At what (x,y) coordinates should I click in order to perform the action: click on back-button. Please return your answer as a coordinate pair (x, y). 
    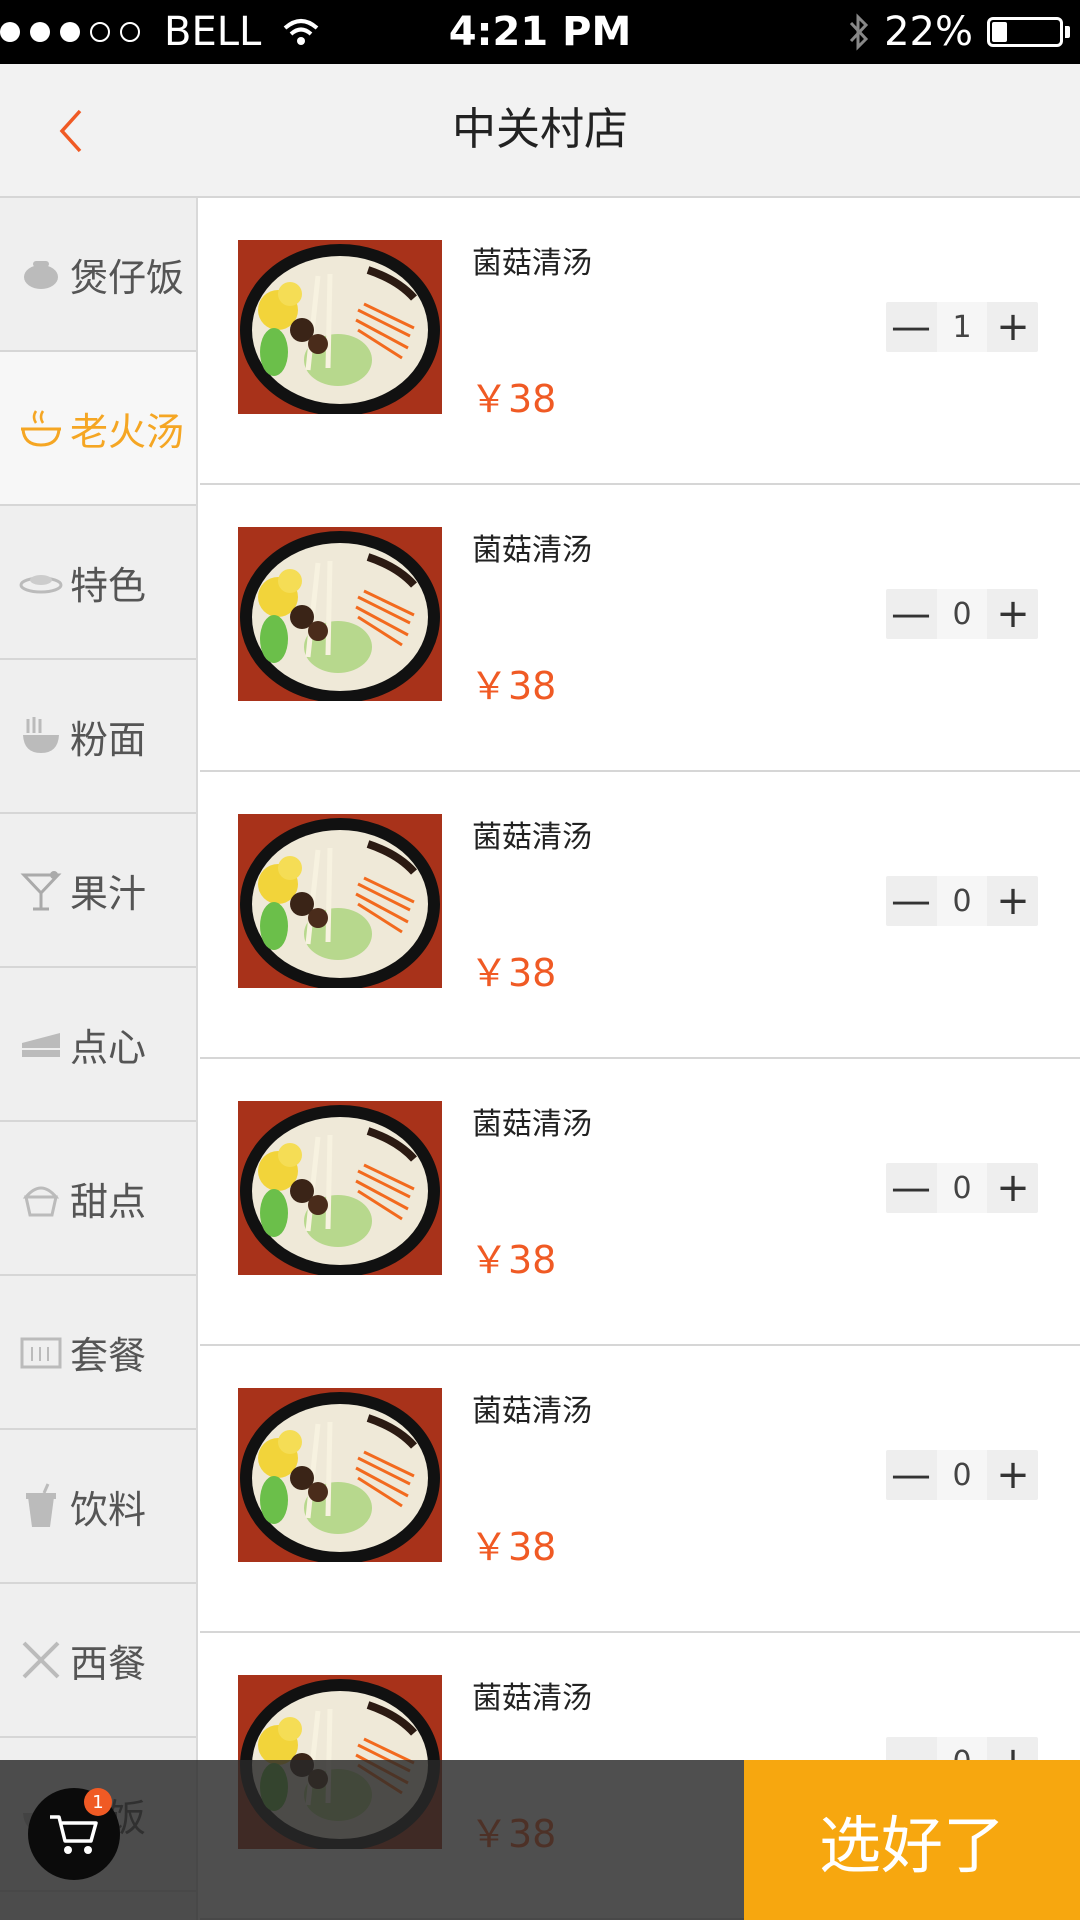
    Looking at the image, I should click on (72, 131).